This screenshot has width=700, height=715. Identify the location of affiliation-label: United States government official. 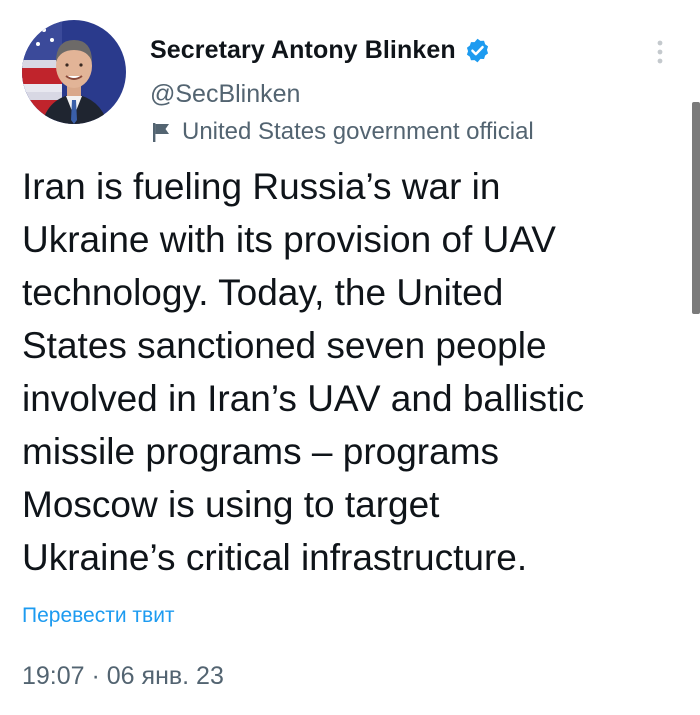
(342, 132).